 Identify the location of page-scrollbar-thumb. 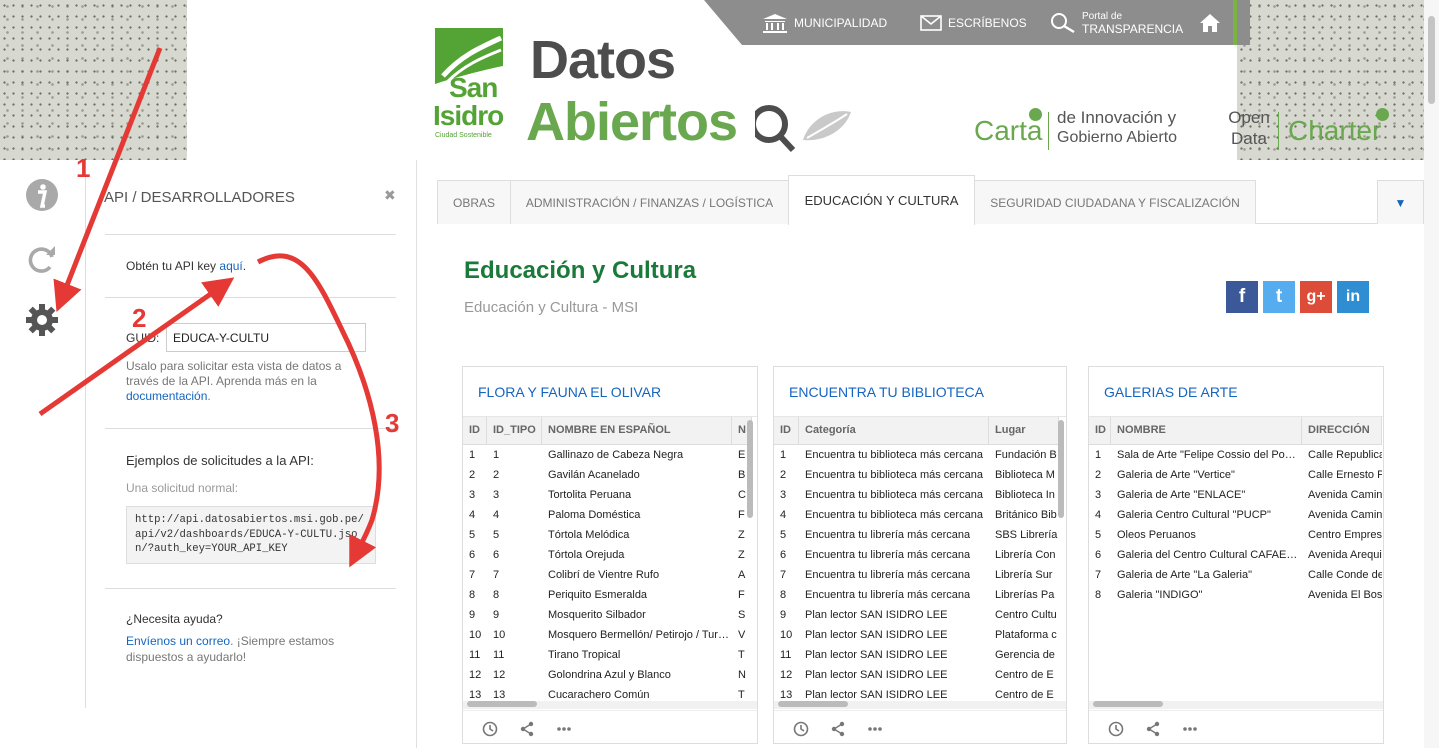
(1431, 60).